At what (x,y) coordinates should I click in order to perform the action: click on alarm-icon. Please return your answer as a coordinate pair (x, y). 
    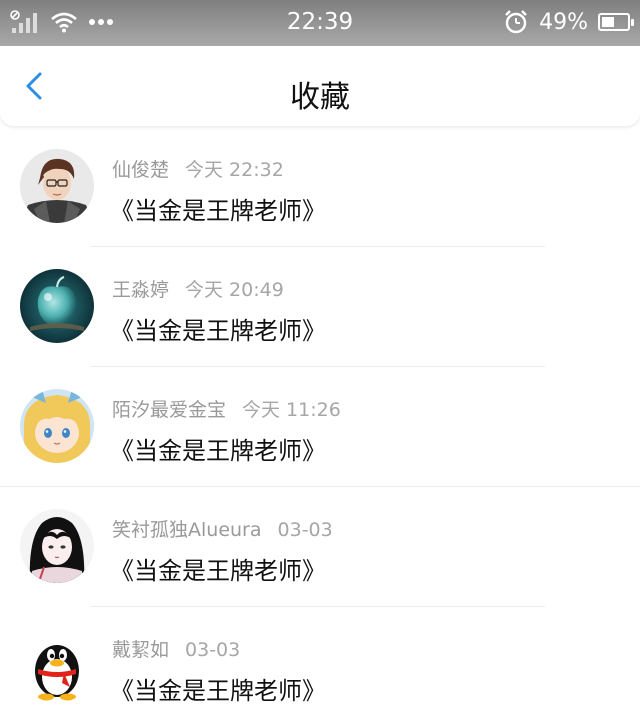
    Looking at the image, I should click on (516, 22).